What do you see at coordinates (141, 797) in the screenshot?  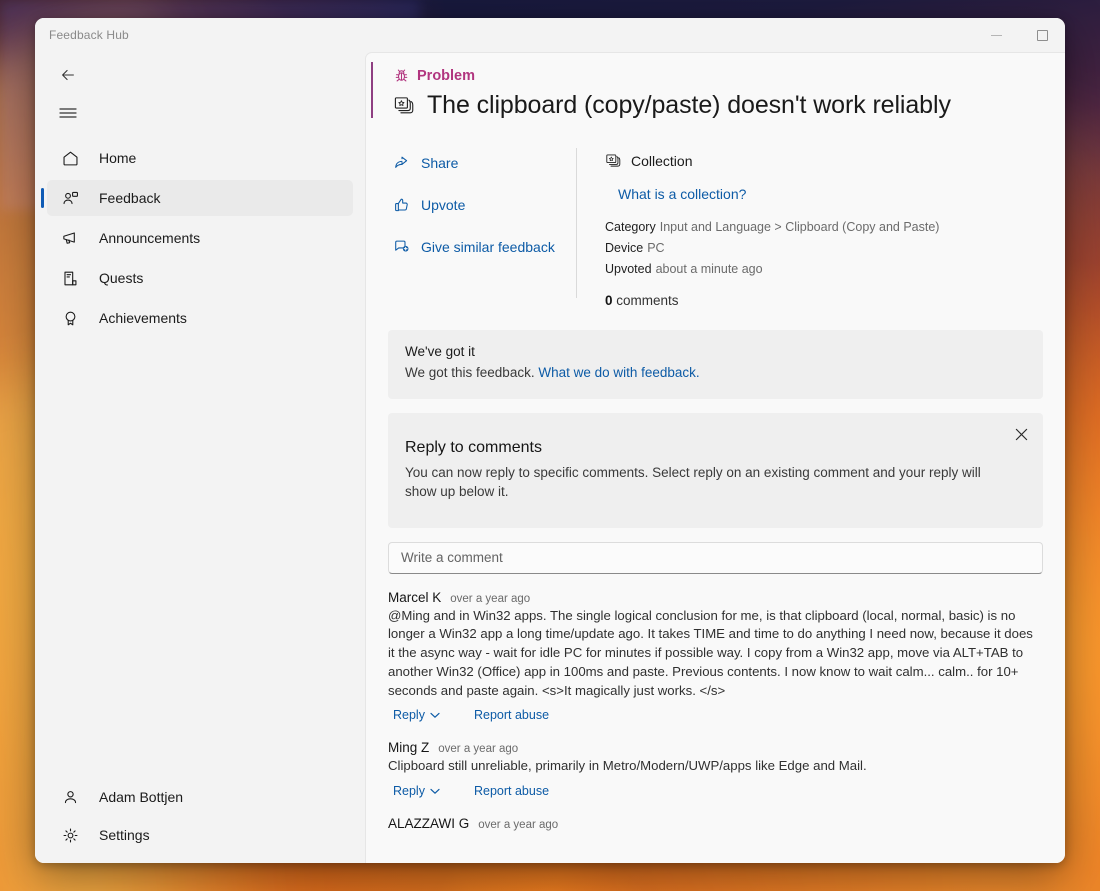 I see `sidebar-item-label: Adam Bottjen` at bounding box center [141, 797].